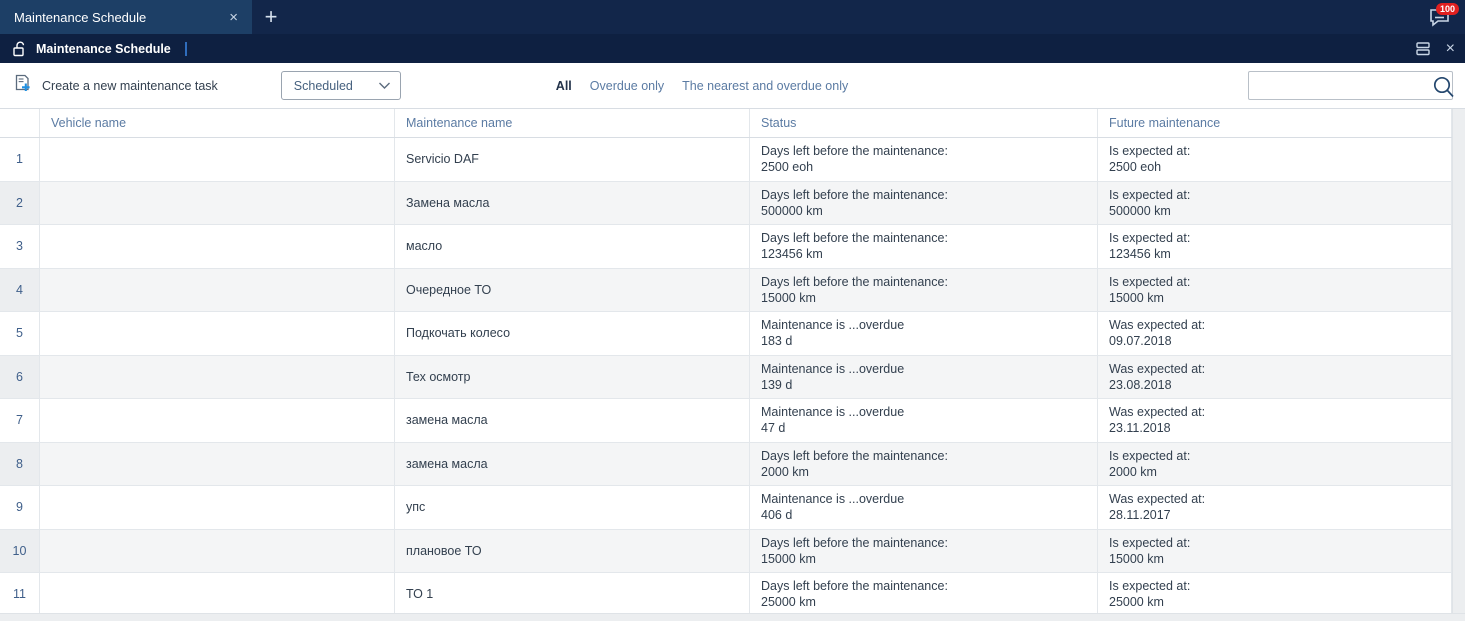 This screenshot has height=621, width=1465. What do you see at coordinates (1275, 550) in the screenshot?
I see `cell-future-maintenance: Is expected at: 15000 km` at bounding box center [1275, 550].